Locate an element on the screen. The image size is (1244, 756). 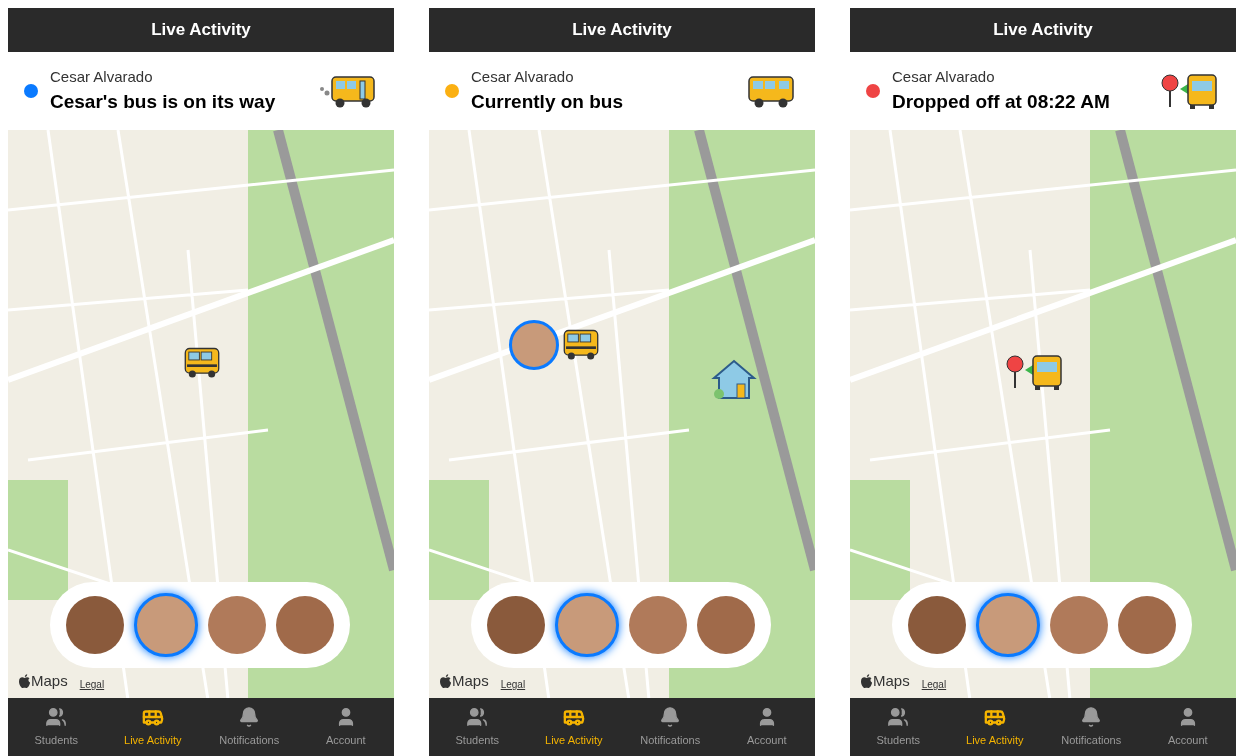
school-house-icon is located at coordinates (734, 379).